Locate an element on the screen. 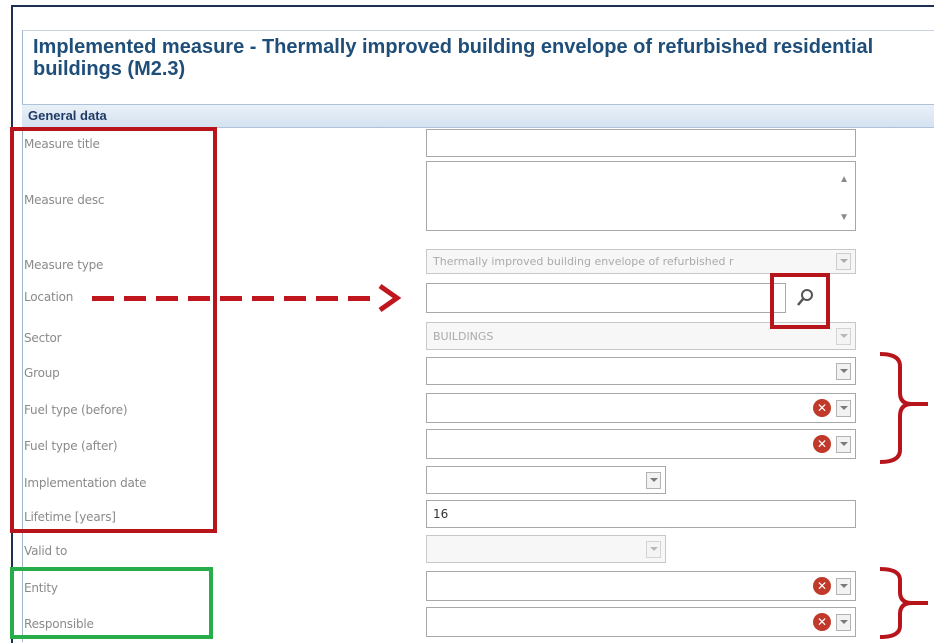  dashed-arrow is located at coordinates (247, 298).